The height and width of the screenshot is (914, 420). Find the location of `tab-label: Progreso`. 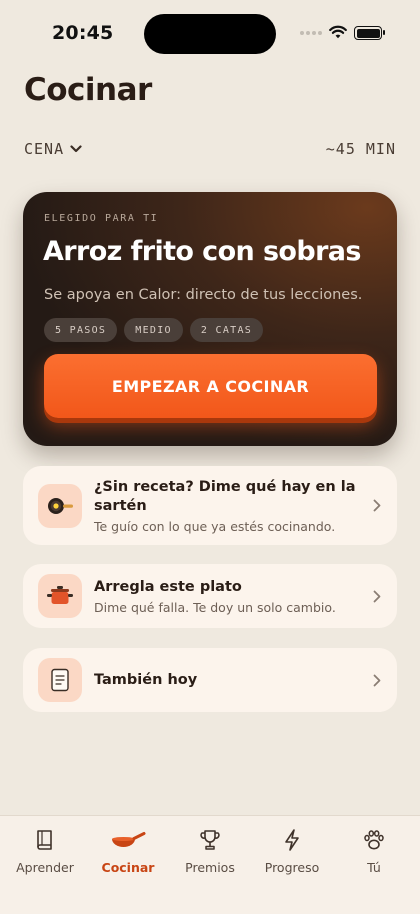

tab-label: Progreso is located at coordinates (292, 867).